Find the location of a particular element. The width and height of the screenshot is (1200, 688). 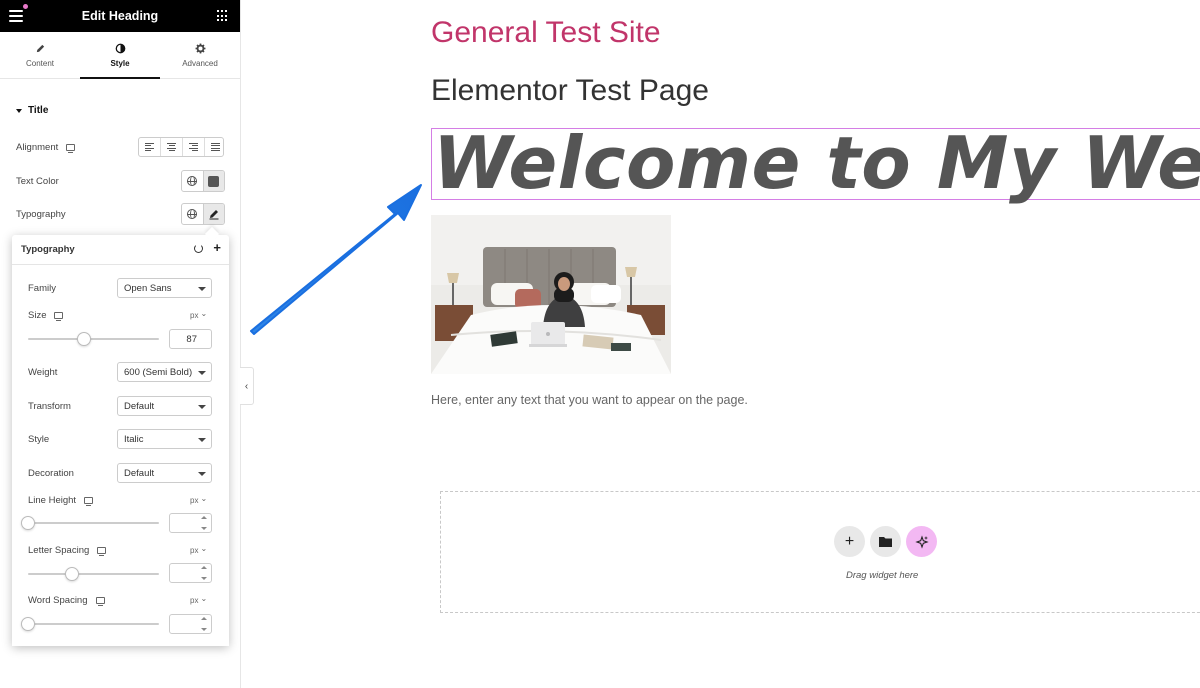

size-slider is located at coordinates (93, 339).